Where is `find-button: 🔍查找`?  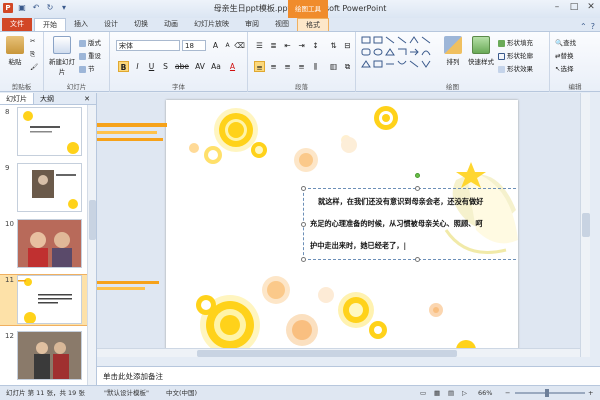 find-button: 🔍查找 is located at coordinates (565, 42).